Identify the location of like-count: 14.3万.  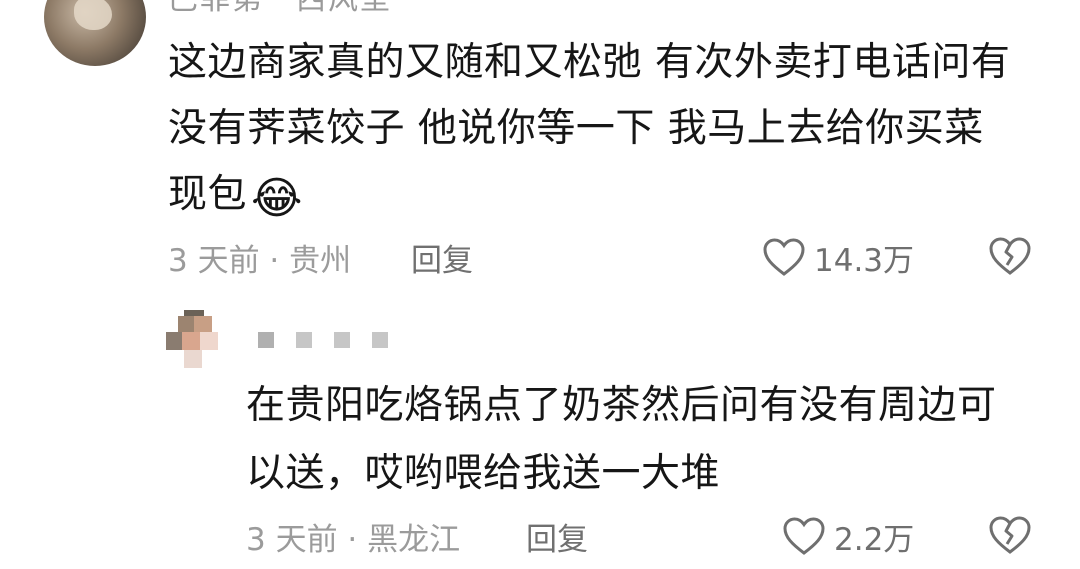
(864, 260).